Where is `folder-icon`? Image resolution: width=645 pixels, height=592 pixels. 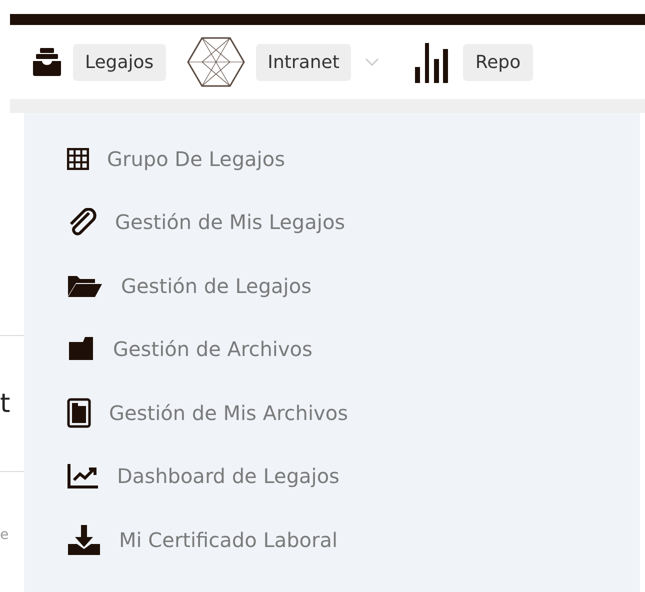
folder-icon is located at coordinates (81, 349).